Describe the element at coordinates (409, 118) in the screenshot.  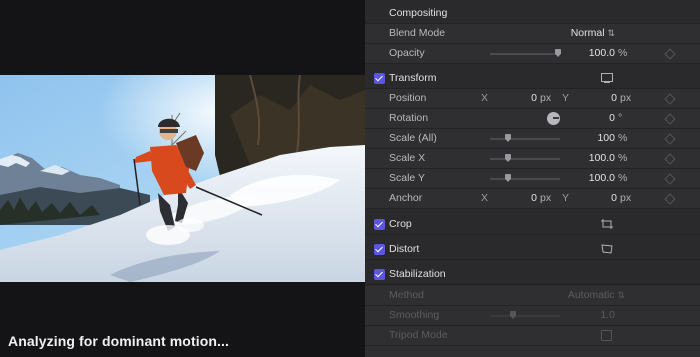
I see `rotation-label: Rotation` at that location.